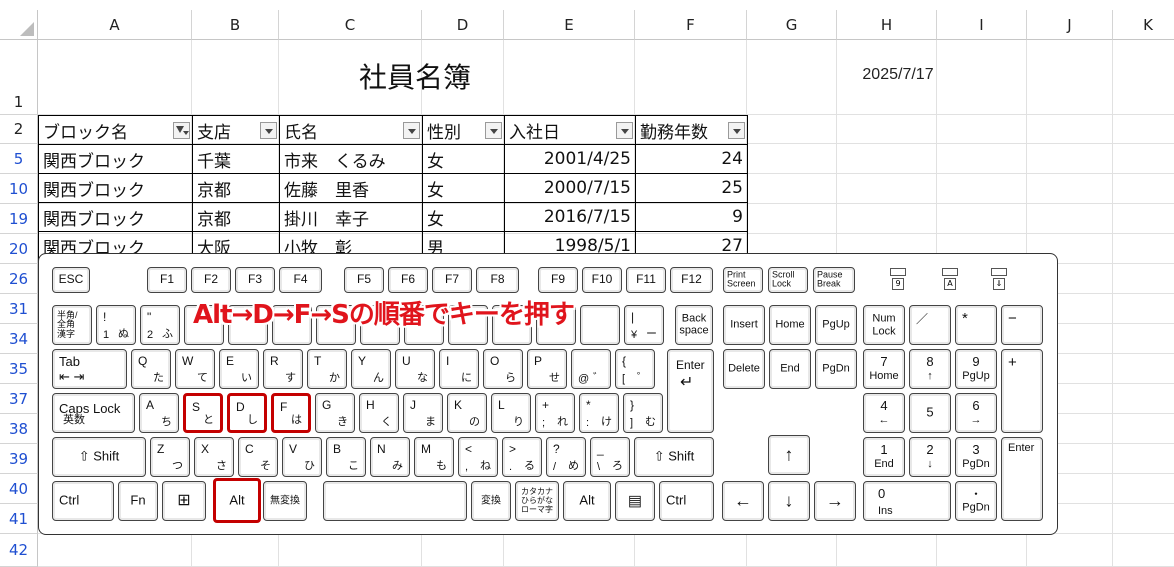  Describe the element at coordinates (235, 25) in the screenshot. I see `column-header: B` at that location.